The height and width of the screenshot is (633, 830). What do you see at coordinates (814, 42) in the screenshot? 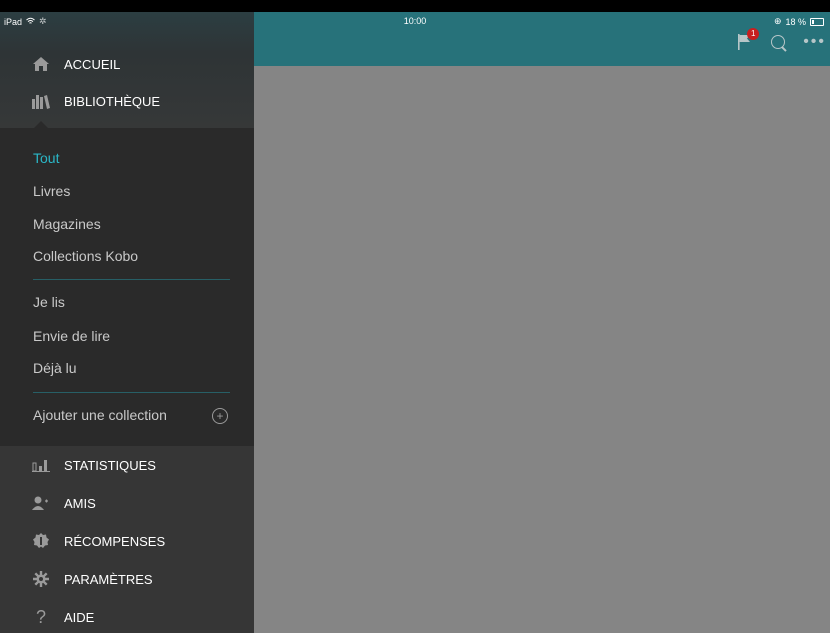
I see `more-icon: •••` at bounding box center [814, 42].